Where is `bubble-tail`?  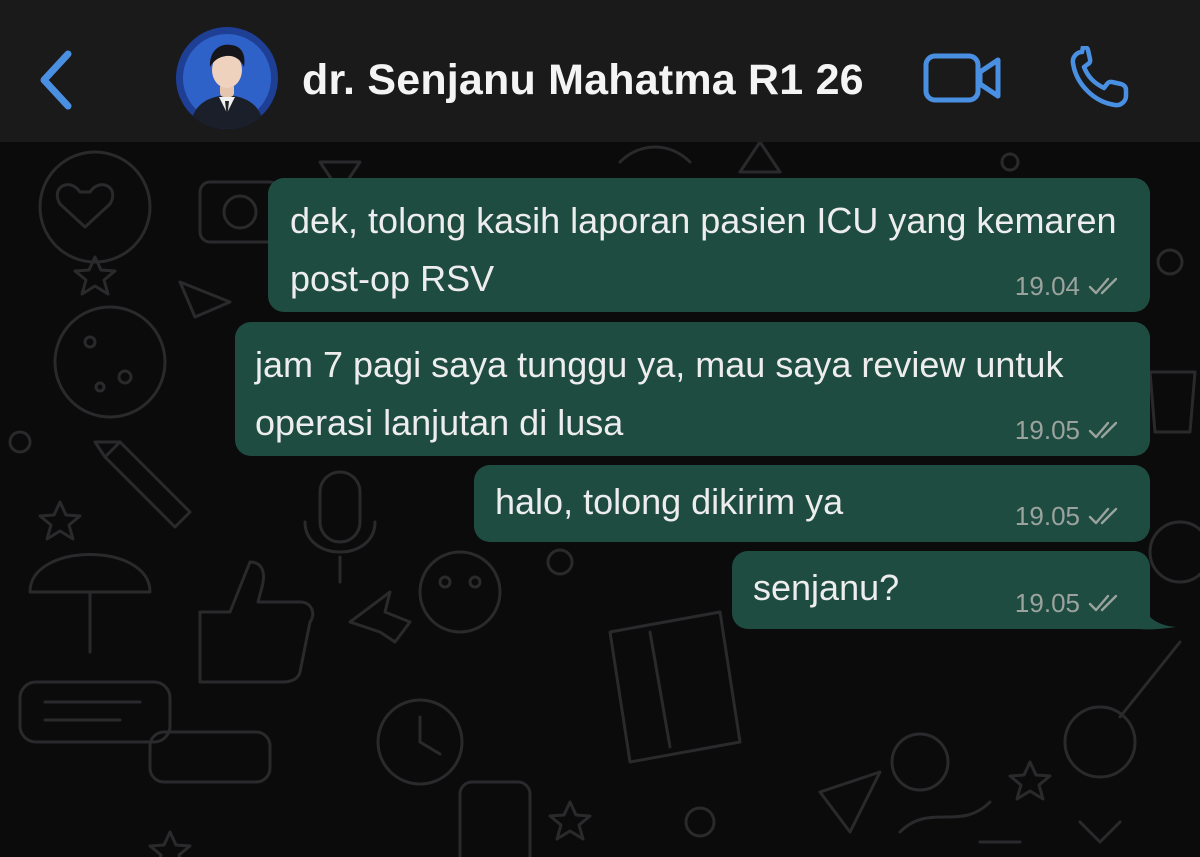
bubble-tail is located at coordinates (1158, 613).